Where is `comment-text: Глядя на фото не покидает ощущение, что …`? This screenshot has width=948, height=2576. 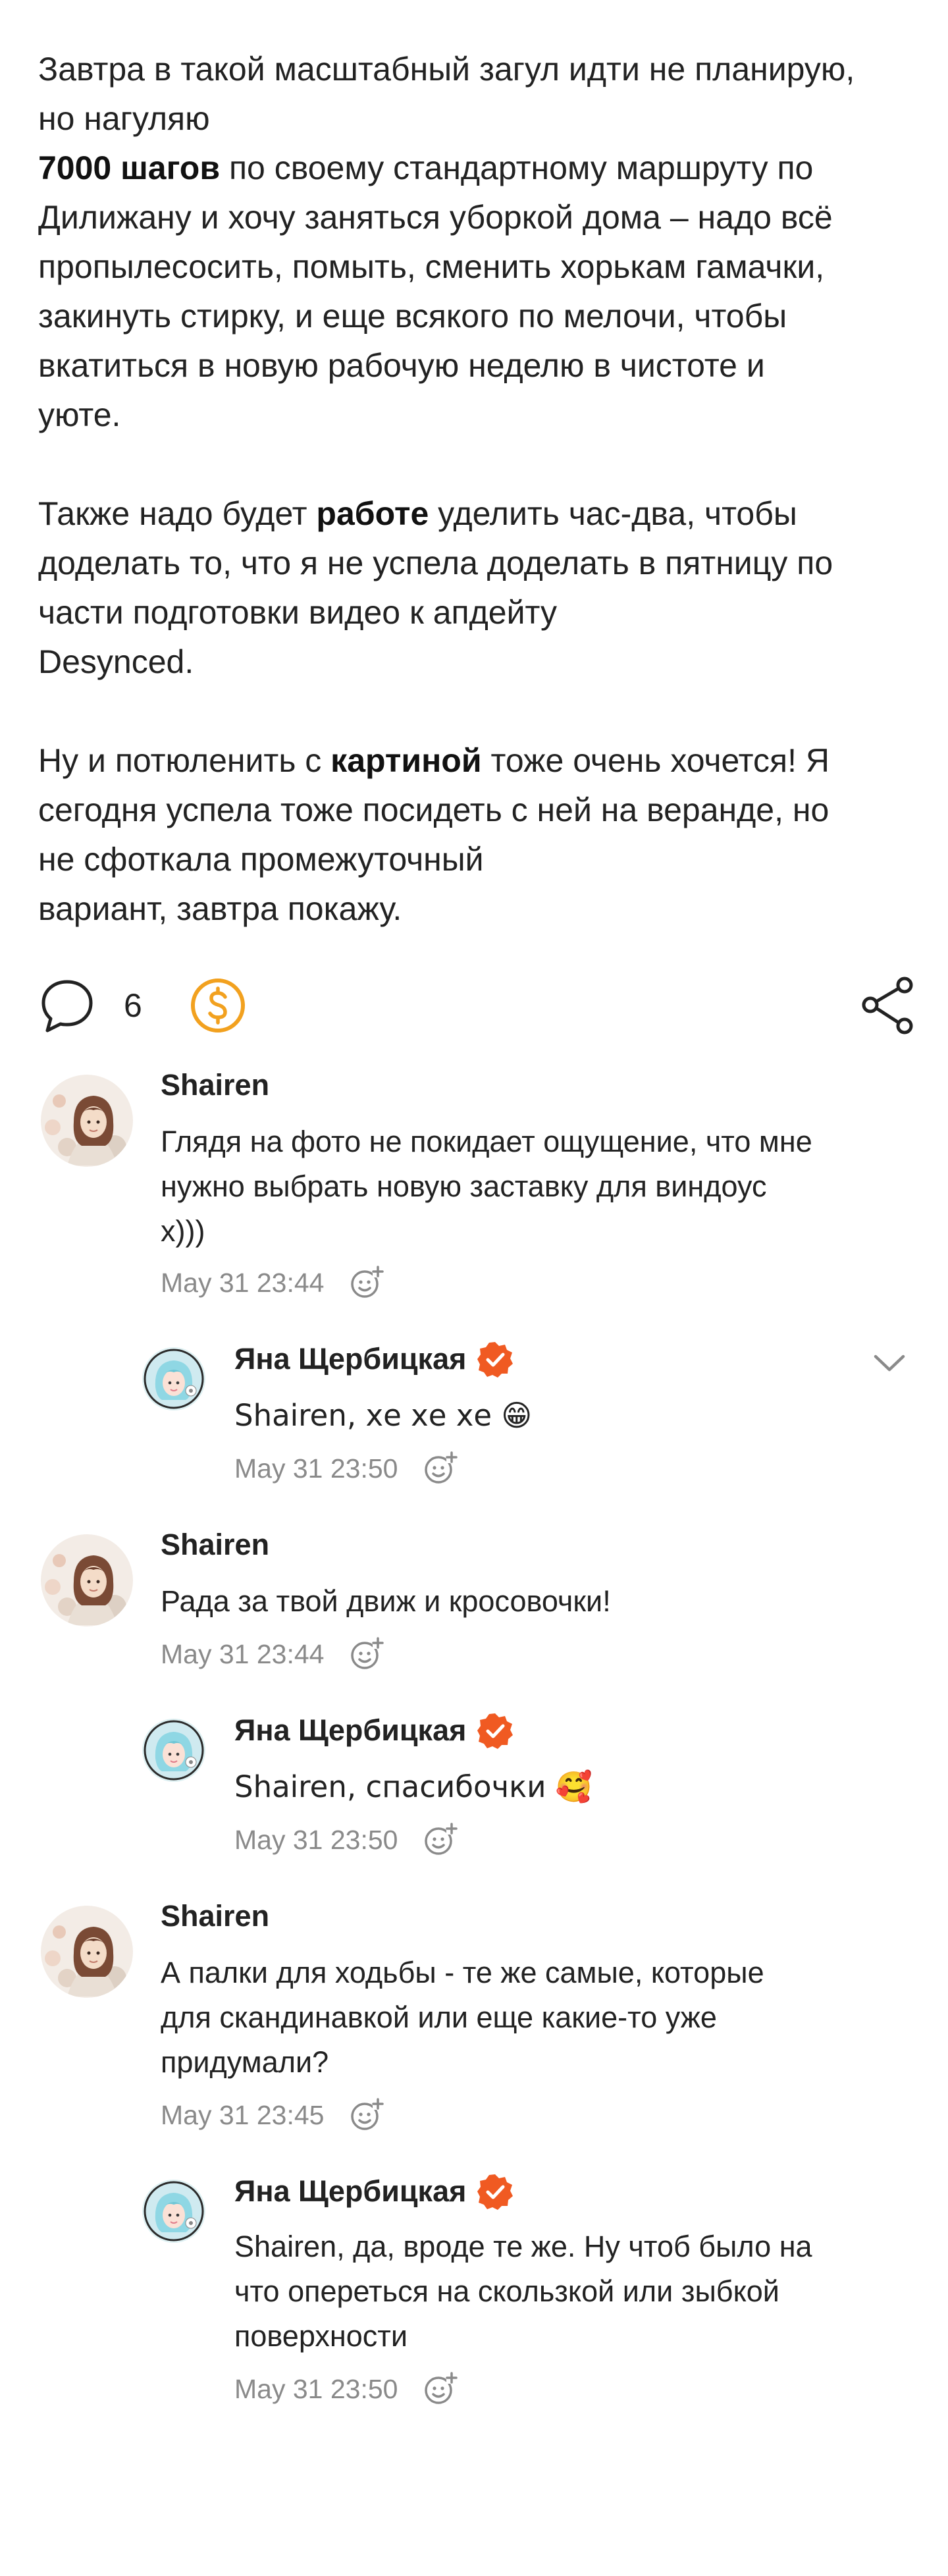 comment-text: Глядя на фото не покидает ощущение, что … is located at coordinates (486, 1186).